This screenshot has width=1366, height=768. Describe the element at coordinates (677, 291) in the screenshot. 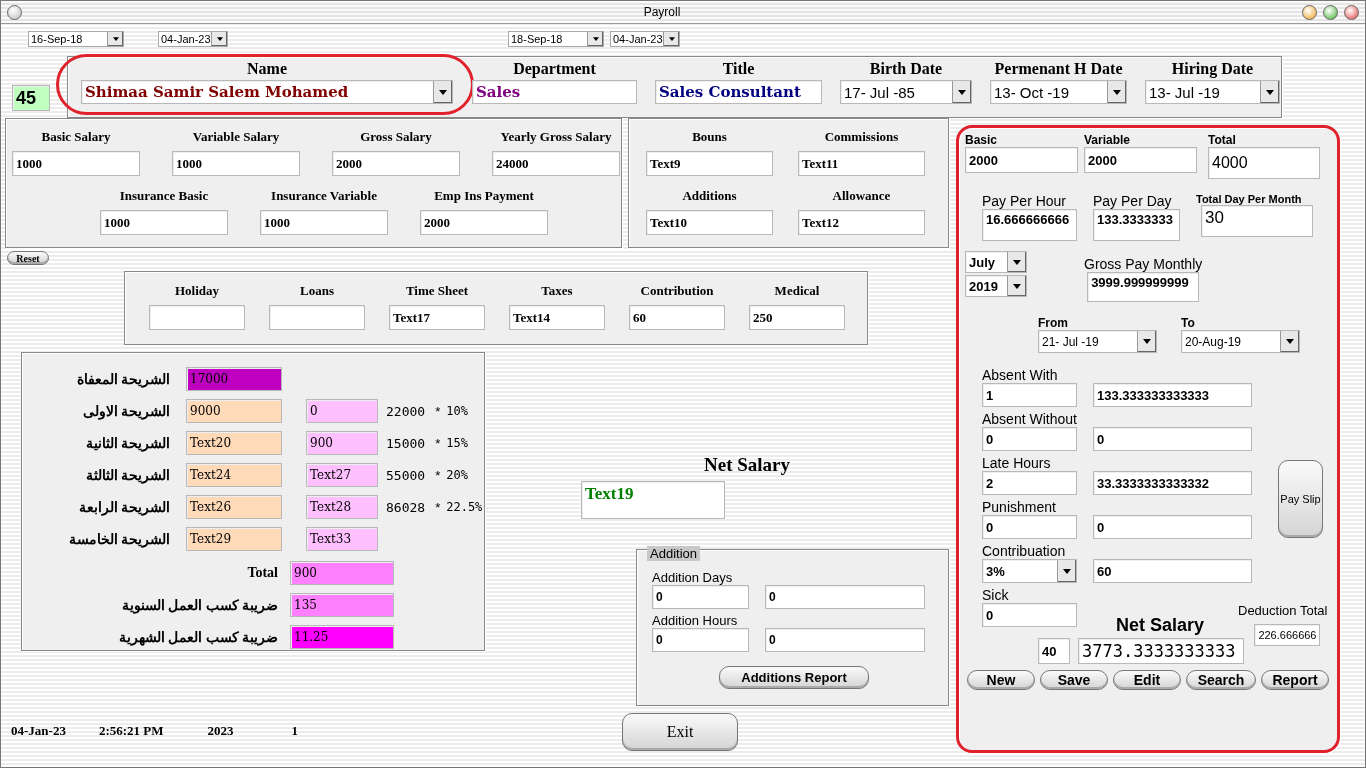

I see `field-label: Contribution` at that location.